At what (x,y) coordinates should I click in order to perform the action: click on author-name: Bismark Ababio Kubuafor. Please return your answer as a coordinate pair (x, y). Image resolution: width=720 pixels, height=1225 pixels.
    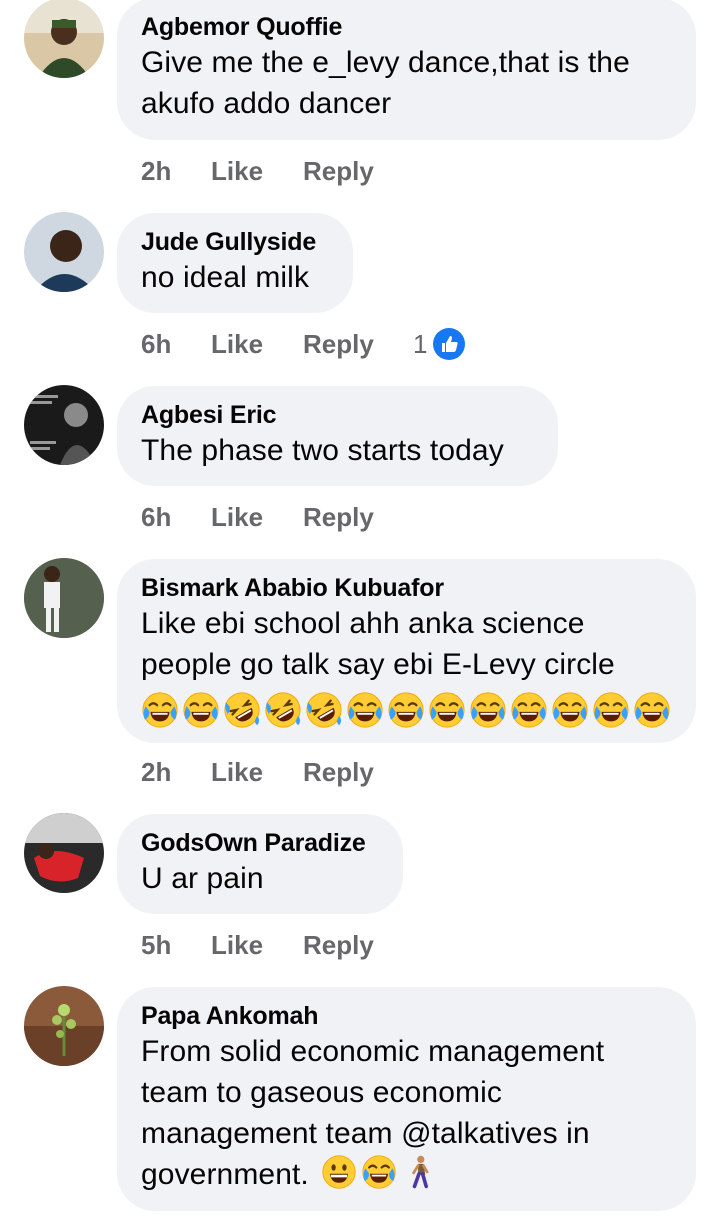
    Looking at the image, I should click on (406, 588).